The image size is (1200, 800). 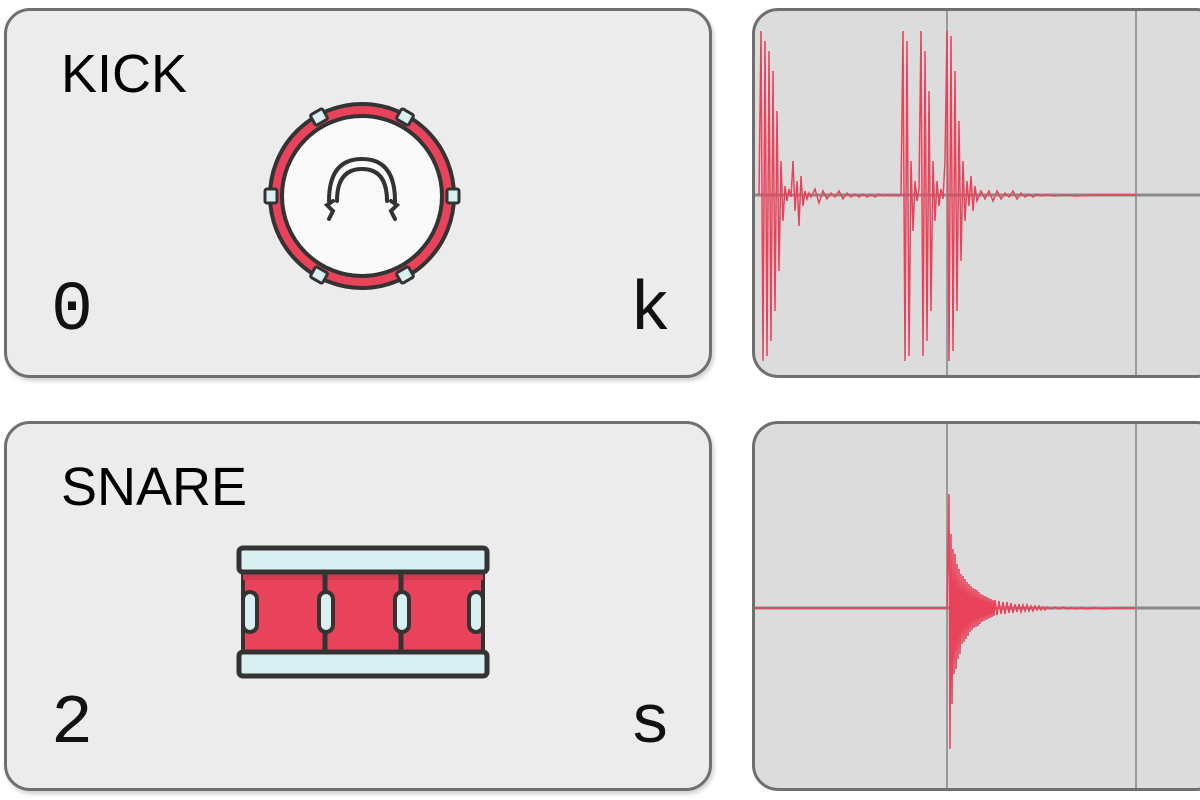 I want to click on pad-index: 0, so click(x=72, y=311).